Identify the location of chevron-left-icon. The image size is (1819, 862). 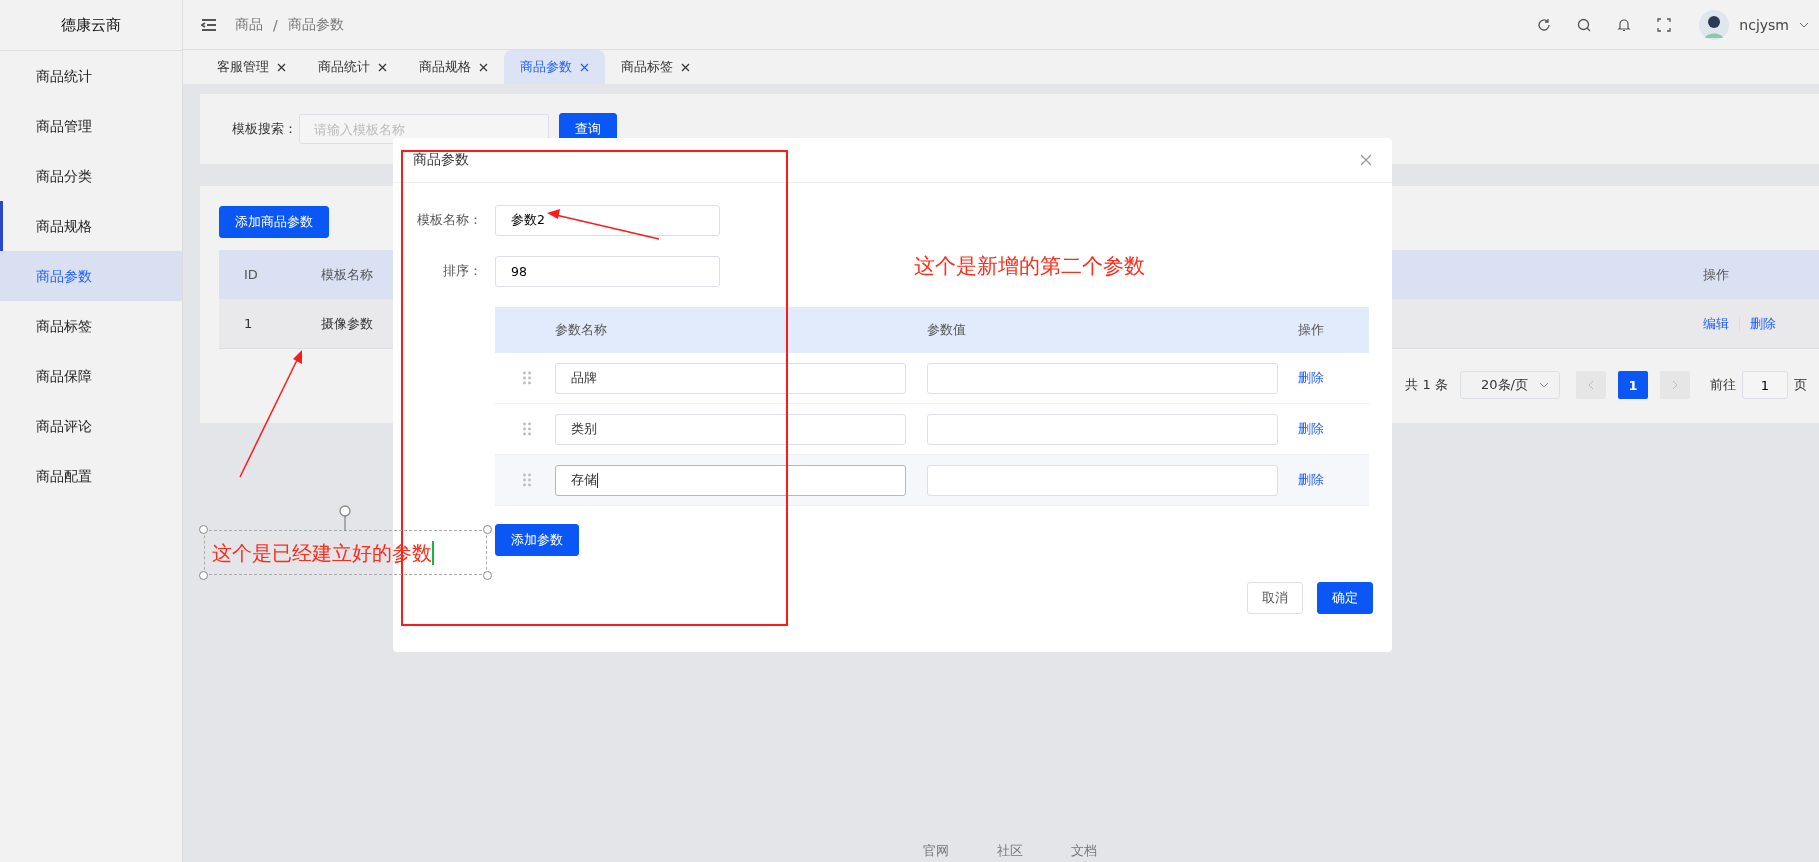
(1591, 385).